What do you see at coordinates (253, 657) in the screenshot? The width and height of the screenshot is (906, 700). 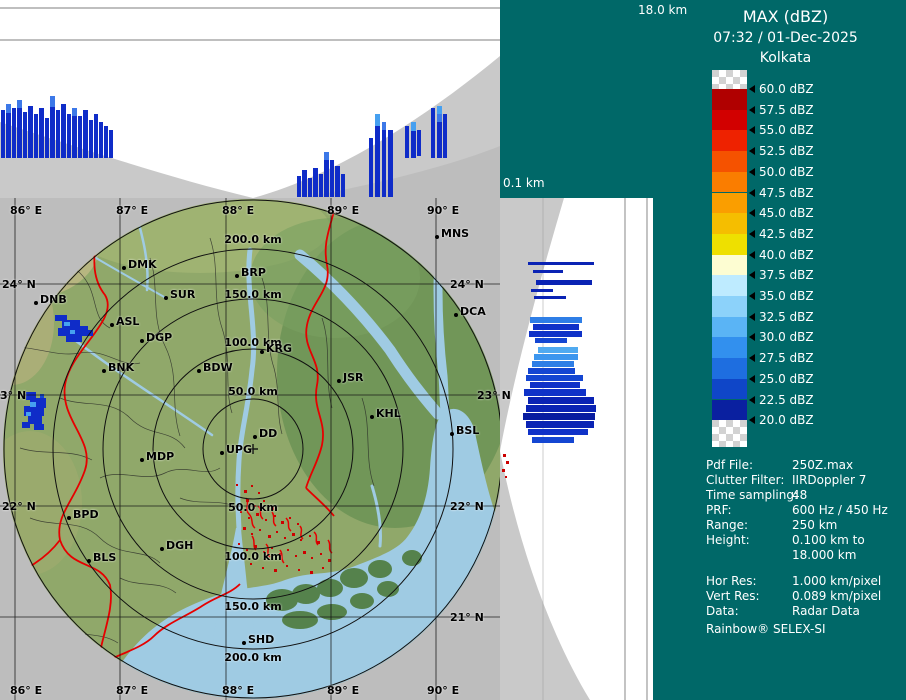 I see `range-ring-label: 200.0 km` at bounding box center [253, 657].